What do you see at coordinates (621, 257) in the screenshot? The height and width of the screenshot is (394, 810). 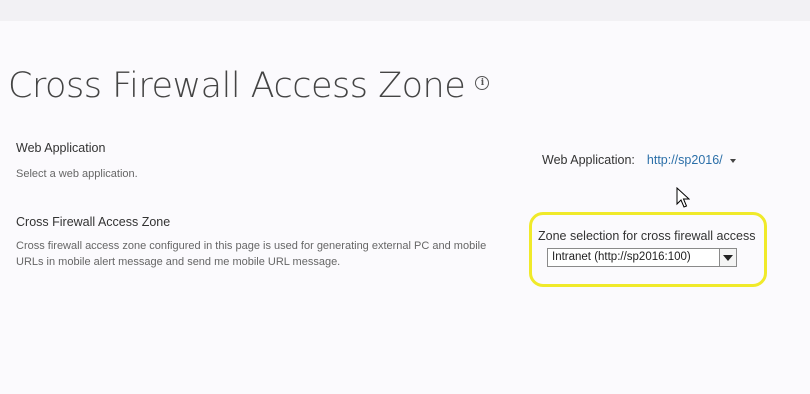 I see `zone-select-value: Intranet (http://sp2016:100)` at bounding box center [621, 257].